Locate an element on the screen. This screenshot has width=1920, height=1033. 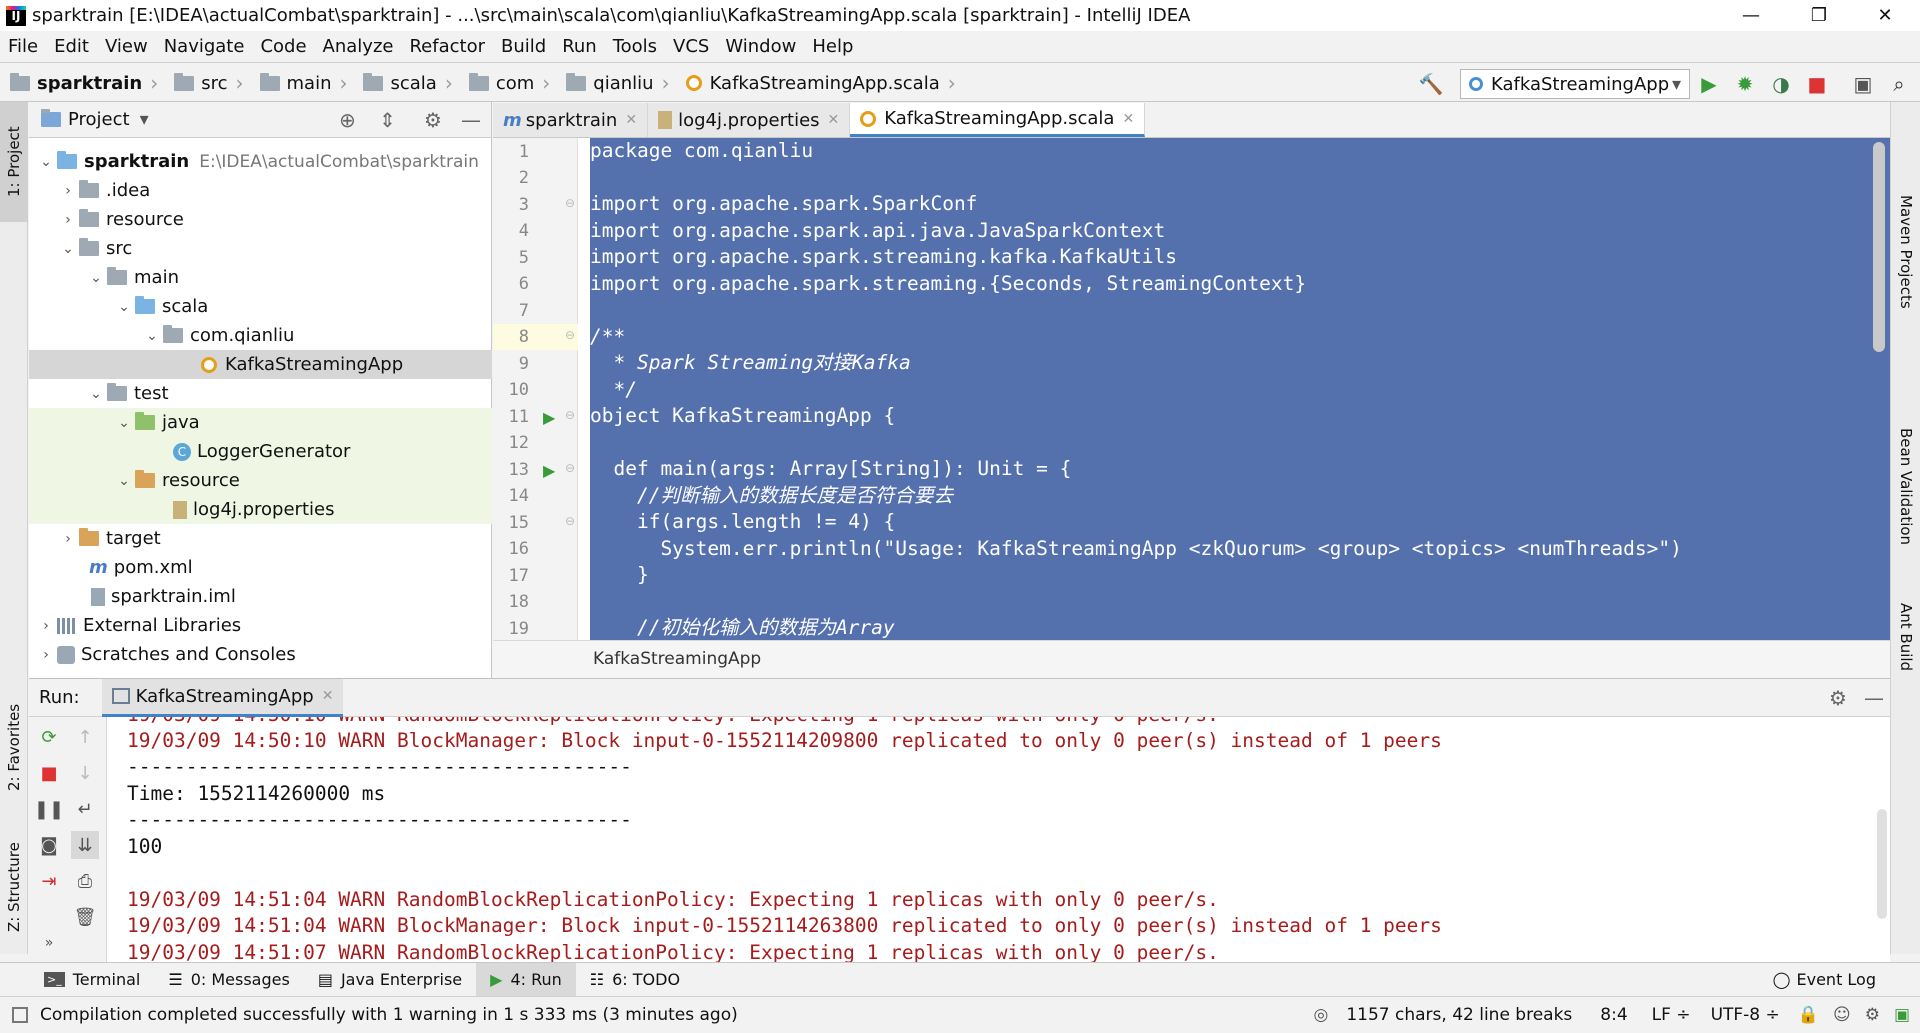
menu-navigate: Navigate is located at coordinates (204, 46).